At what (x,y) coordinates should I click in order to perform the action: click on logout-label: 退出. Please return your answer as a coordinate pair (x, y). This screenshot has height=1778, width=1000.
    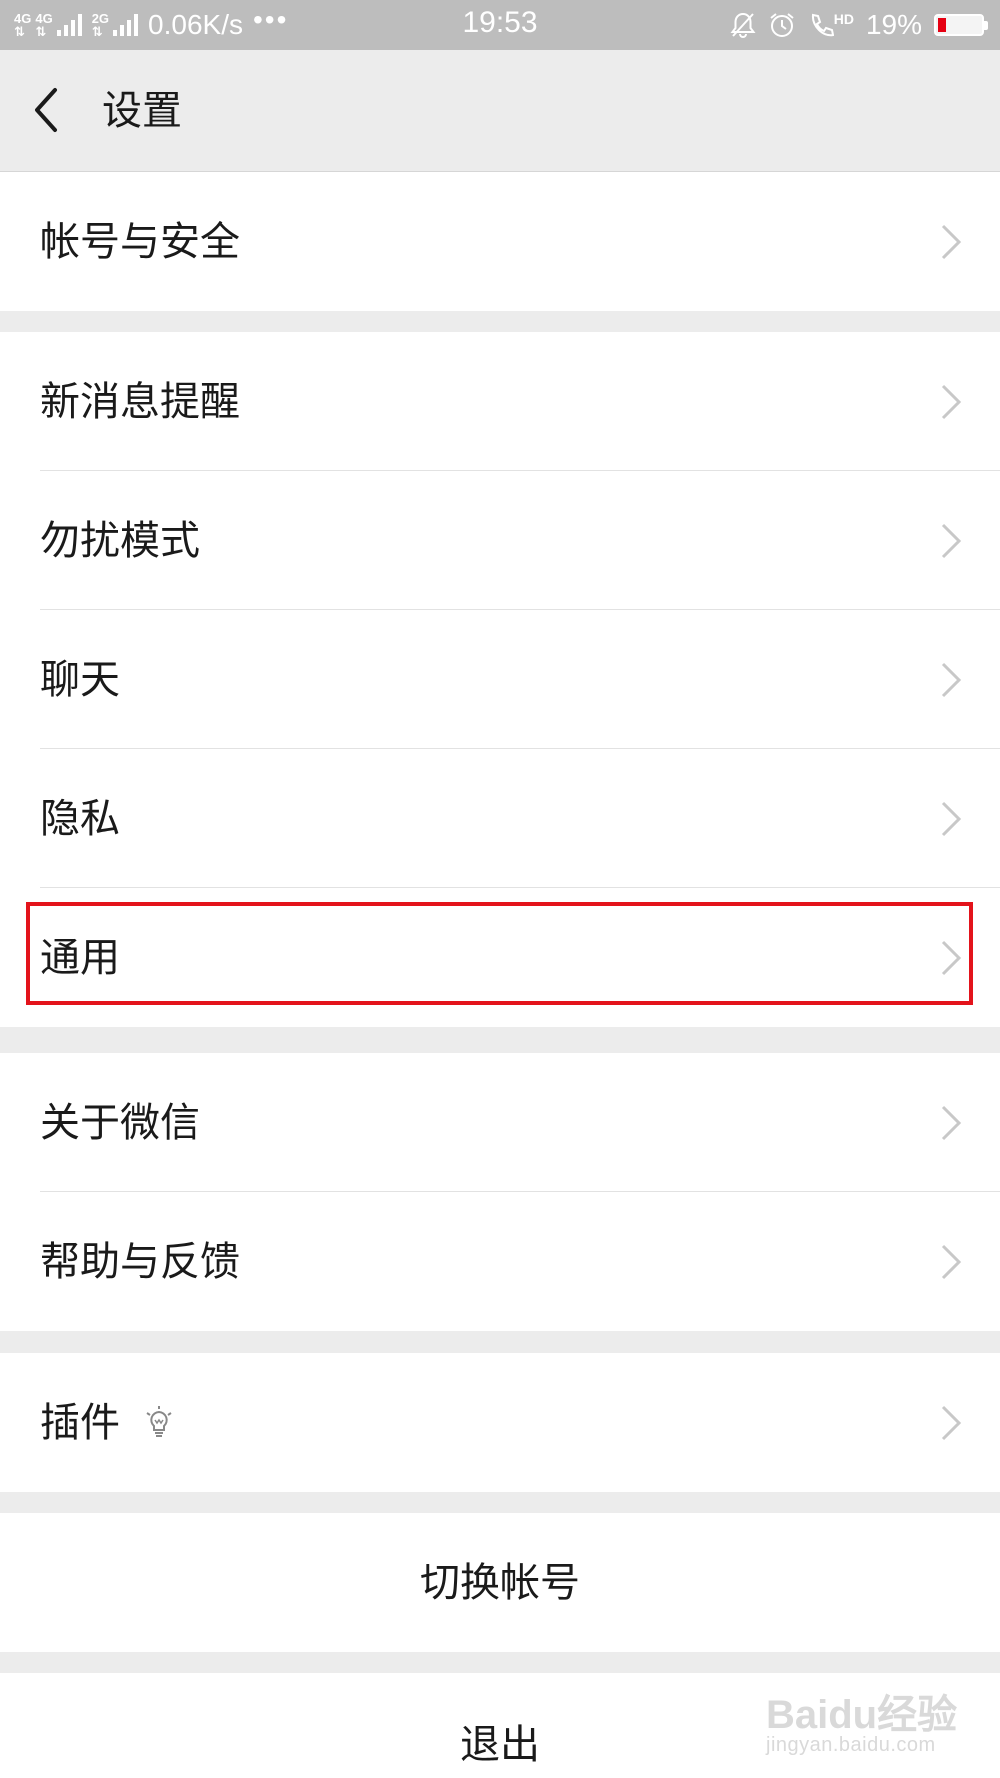
    Looking at the image, I should click on (500, 1745).